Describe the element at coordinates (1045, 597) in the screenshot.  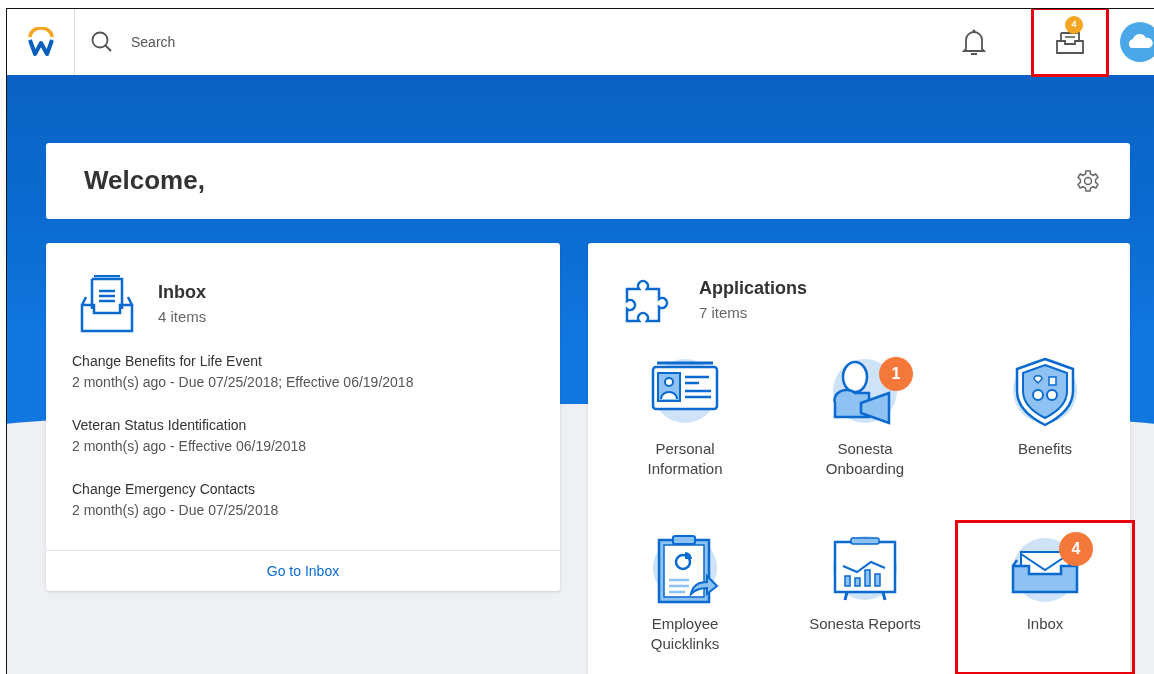
I see `app-tile: 4 Inbox` at that location.